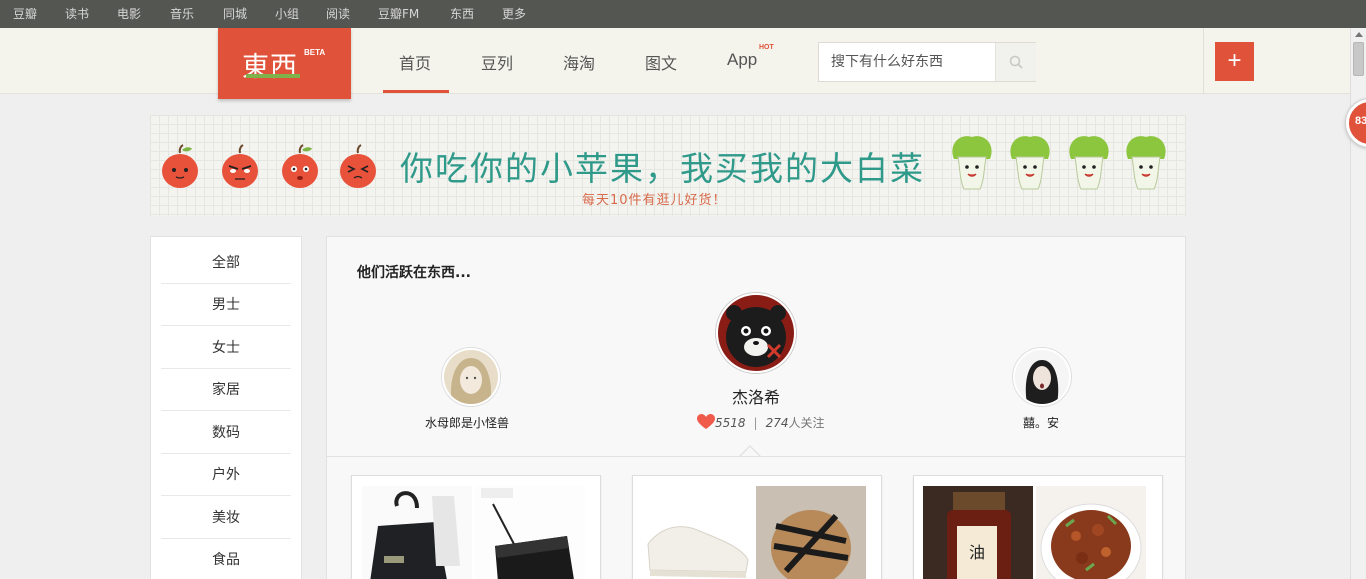  I want to click on add-item-button: +, so click(1234, 61).